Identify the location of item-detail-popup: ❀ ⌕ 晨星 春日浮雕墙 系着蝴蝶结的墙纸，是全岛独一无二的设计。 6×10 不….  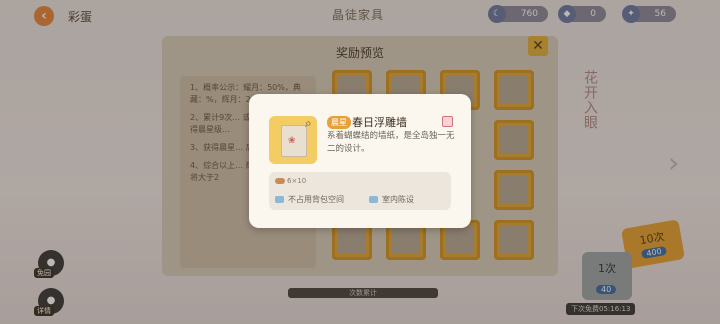
(360, 161).